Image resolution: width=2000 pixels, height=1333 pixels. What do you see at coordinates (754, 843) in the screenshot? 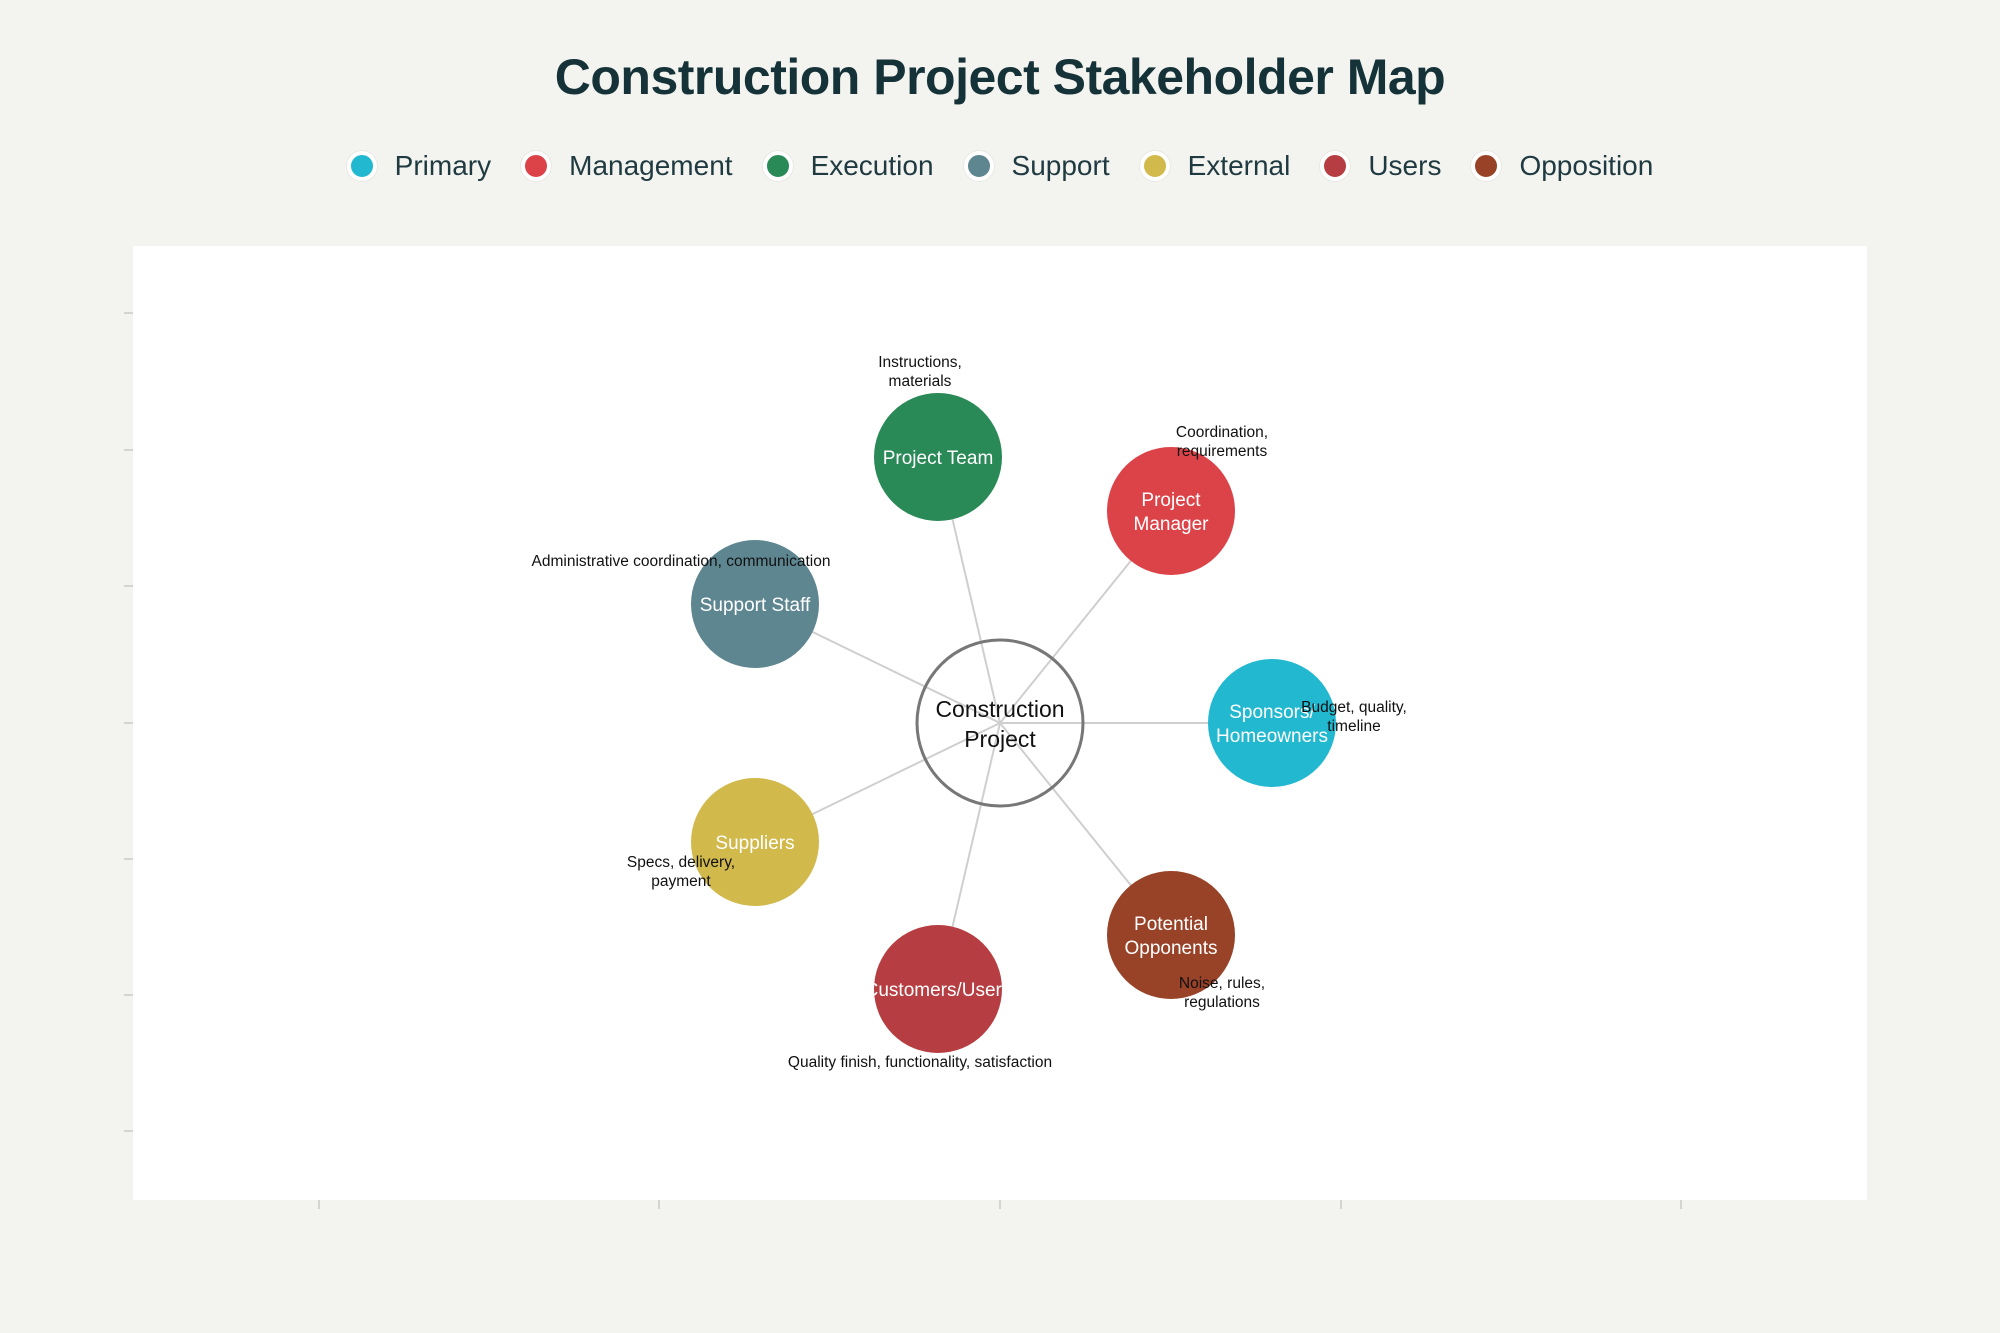
I see `stakeholder-label-suppliers-line-0: Suppliers` at bounding box center [754, 843].